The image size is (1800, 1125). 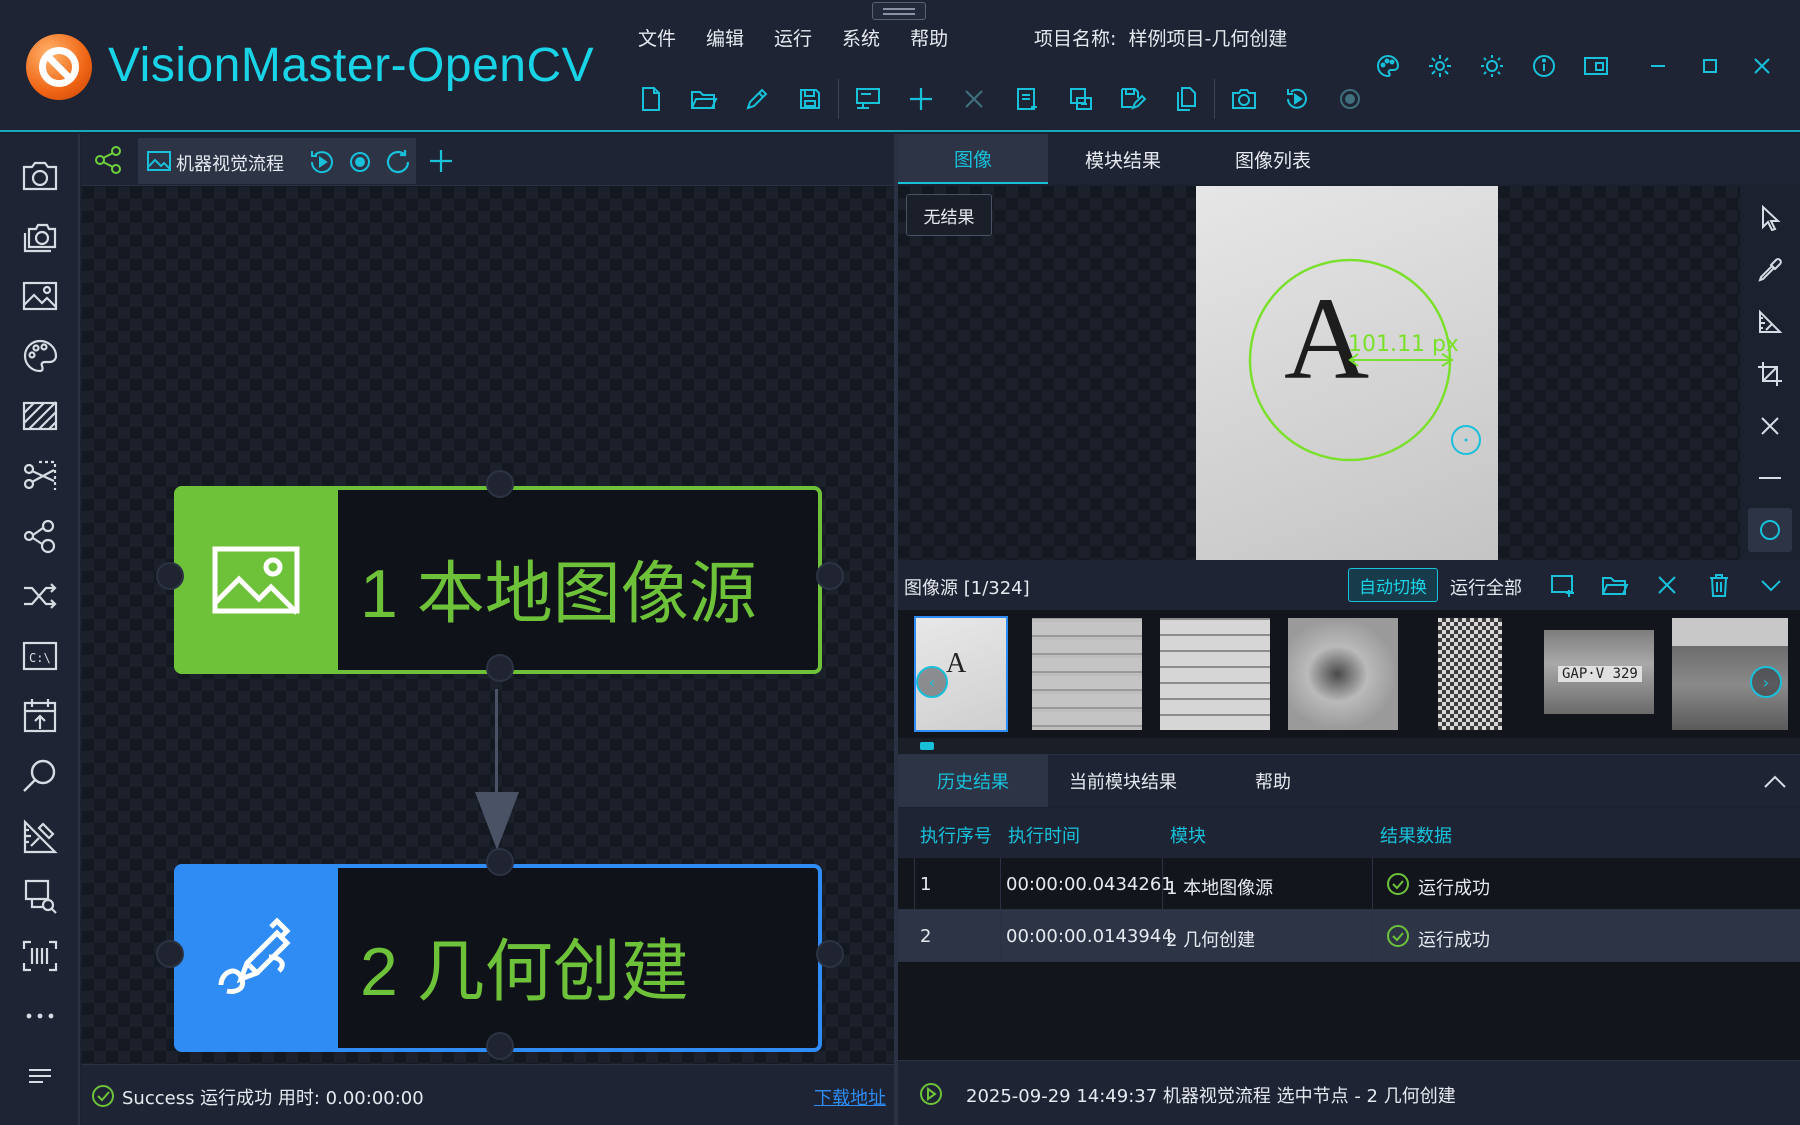 I want to click on thumbnail-scrollbar, so click(x=1349, y=746).